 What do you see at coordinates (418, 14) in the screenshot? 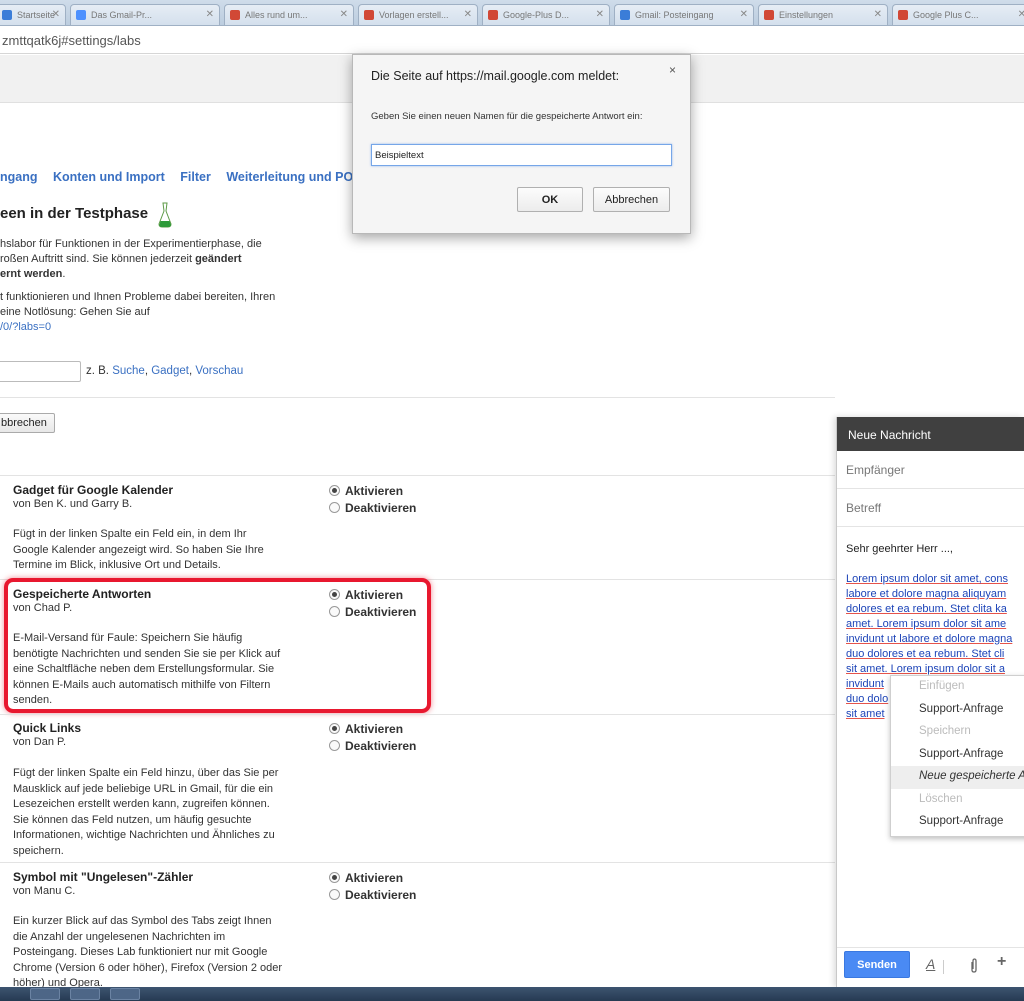
I see `browser-tab: Vorlagen erstell... ✕` at bounding box center [418, 14].